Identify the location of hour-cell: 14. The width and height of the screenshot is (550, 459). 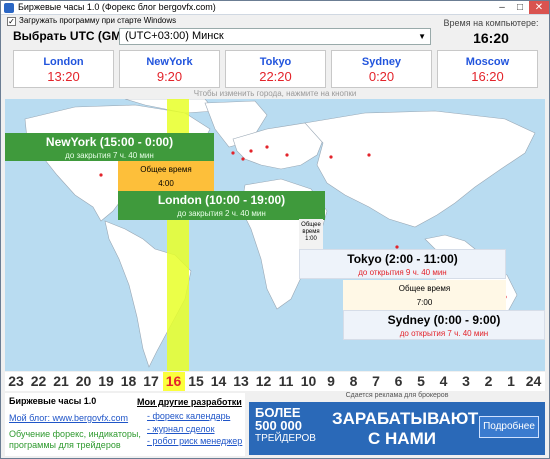
(218, 381).